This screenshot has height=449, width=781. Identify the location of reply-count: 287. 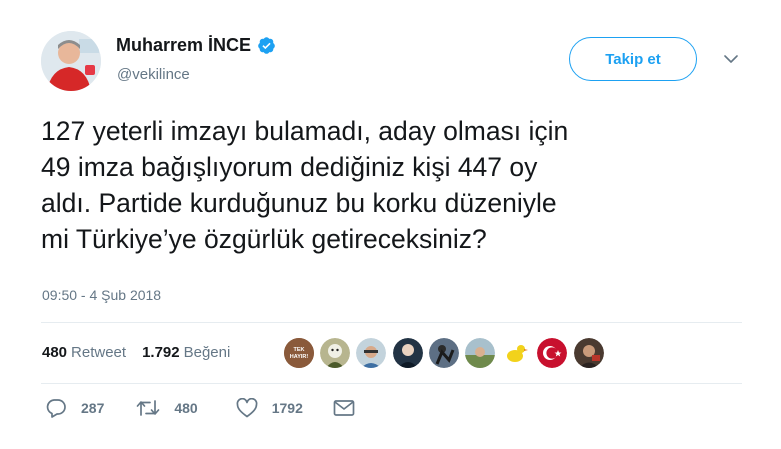
(93, 408).